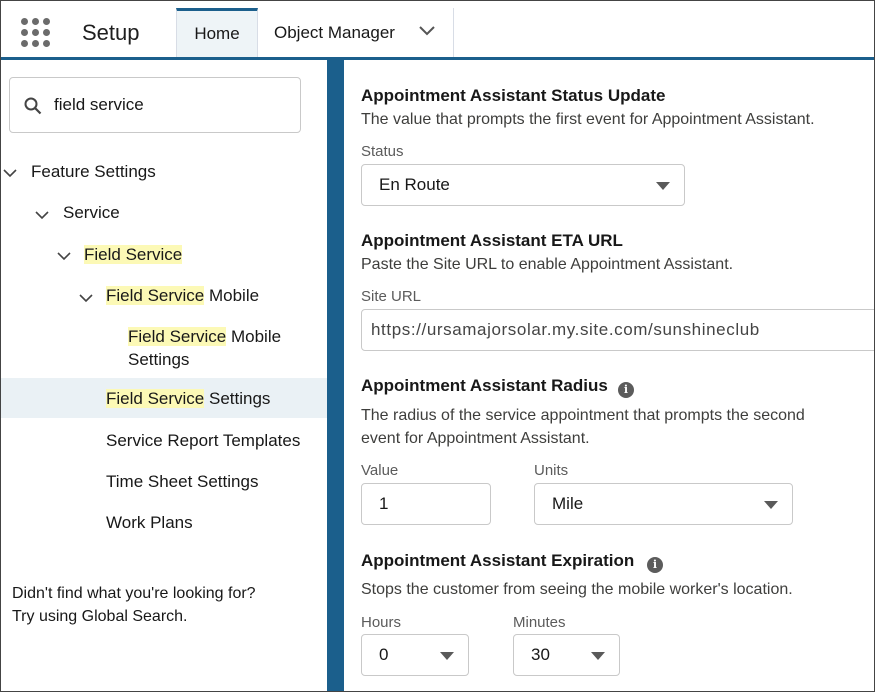 This screenshot has height=692, width=875. What do you see at coordinates (111, 32) in the screenshot?
I see `app-title: Setup` at bounding box center [111, 32].